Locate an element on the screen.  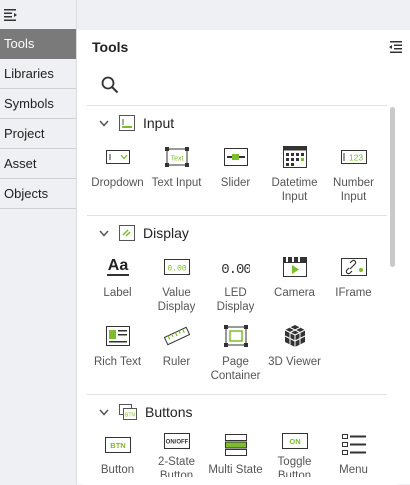
dropdown-icon is located at coordinates (118, 157).